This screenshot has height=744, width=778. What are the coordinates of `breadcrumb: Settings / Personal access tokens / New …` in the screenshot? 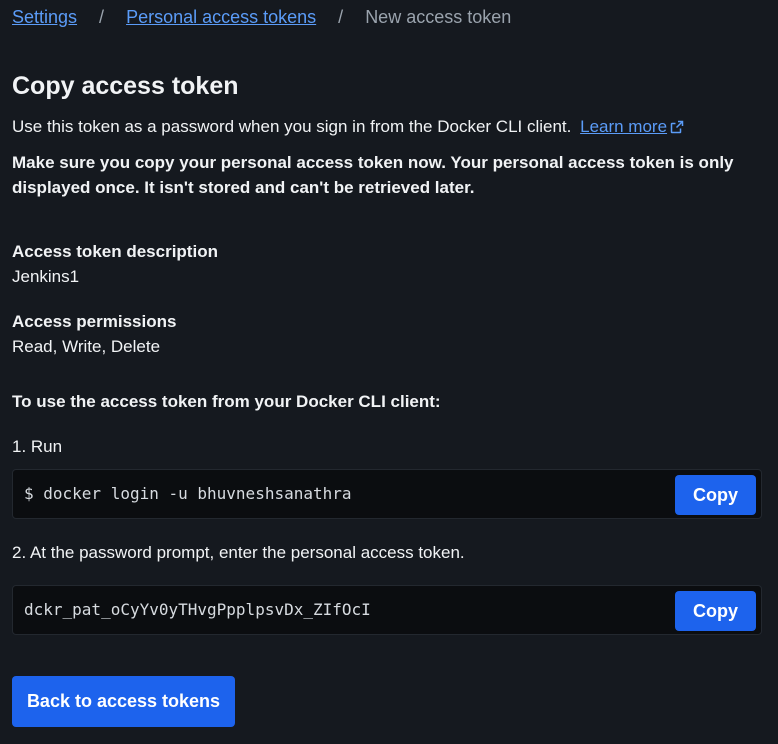 It's located at (261, 17).